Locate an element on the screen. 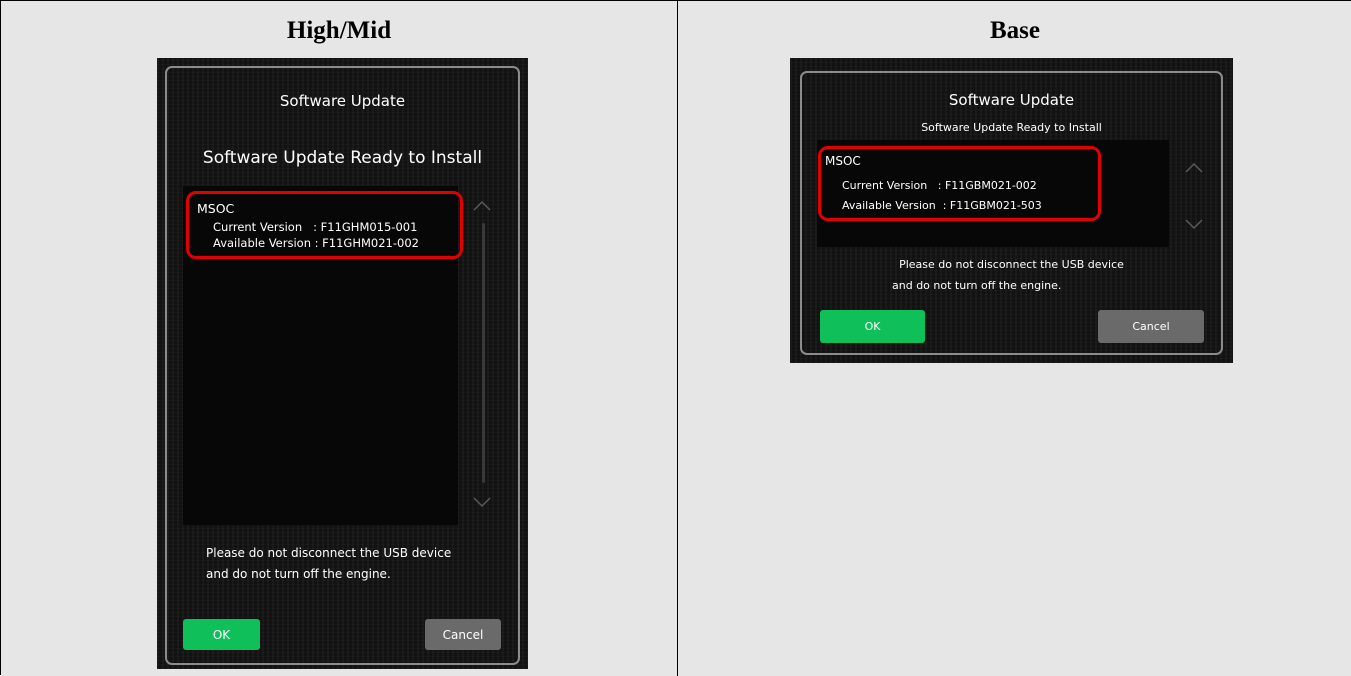 This screenshot has width=1351, height=676. high-mid-heading: High/Mid is located at coordinates (339, 30).